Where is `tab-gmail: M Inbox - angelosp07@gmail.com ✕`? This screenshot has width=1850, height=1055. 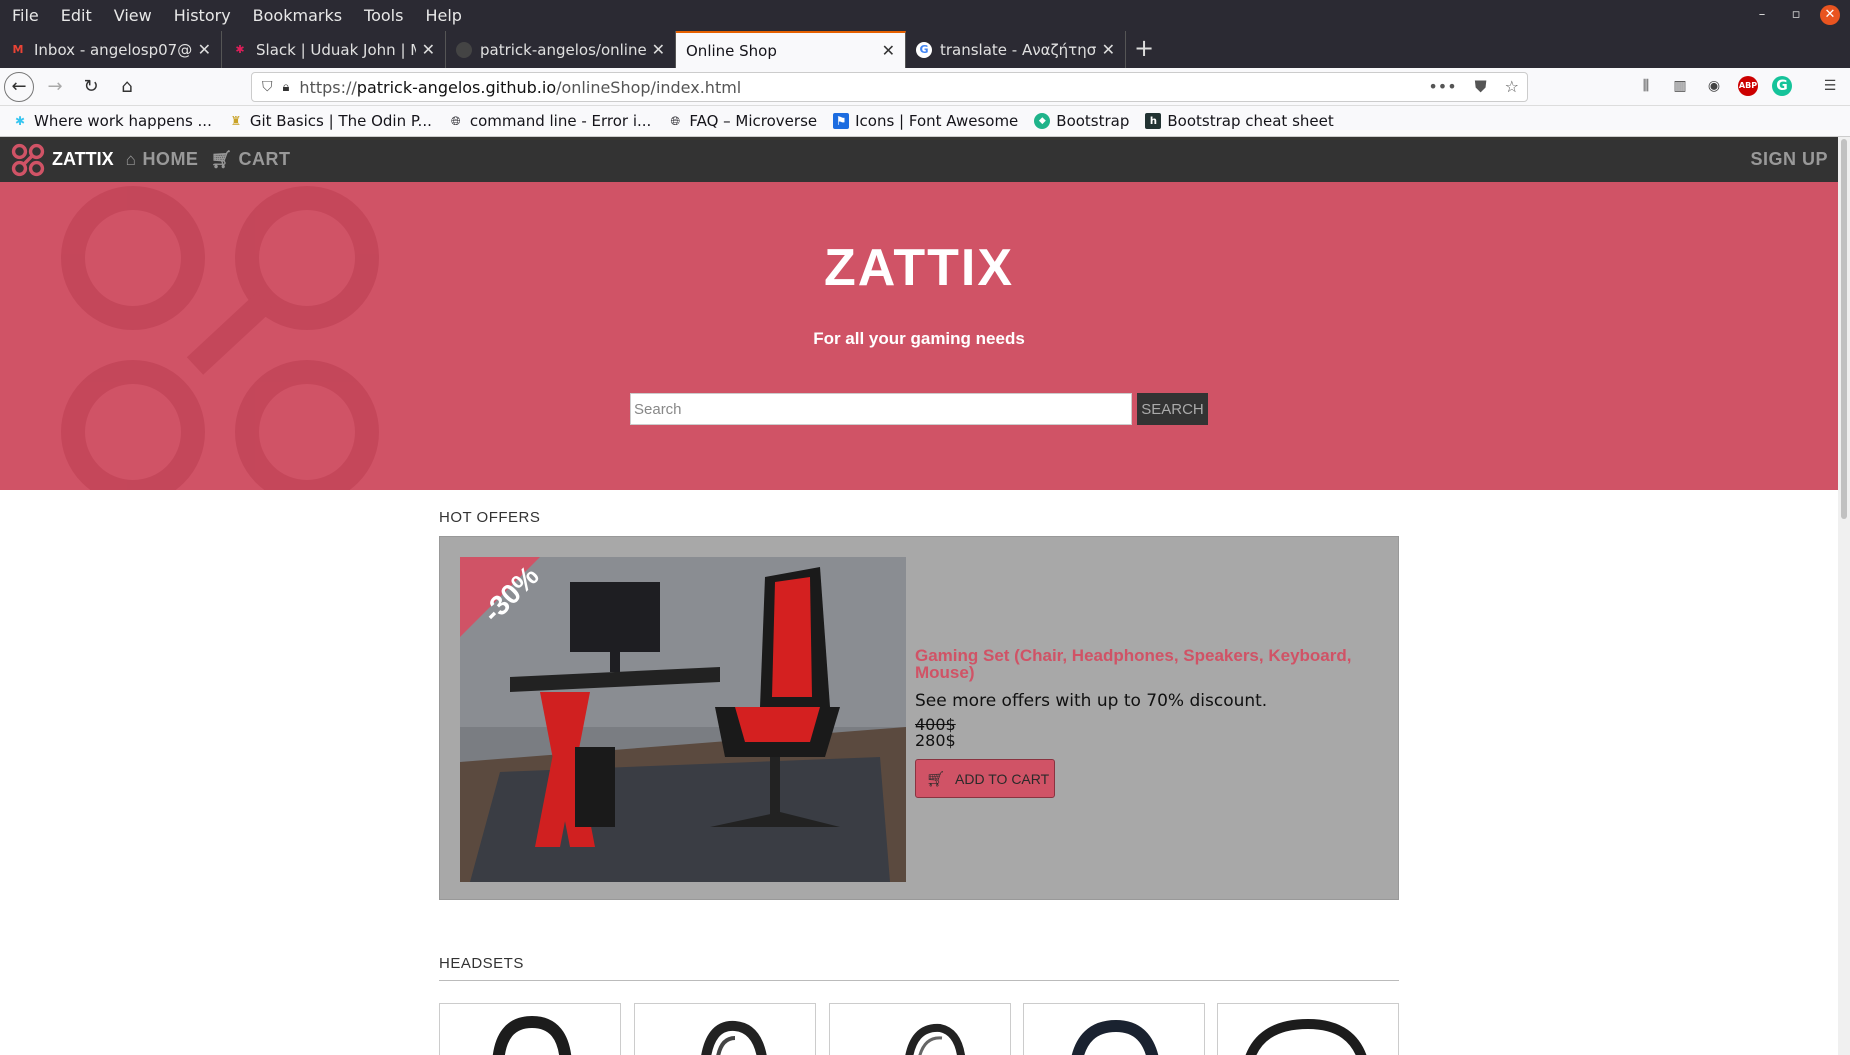 tab-gmail: M Inbox - angelosp07@gmail.com ✕ is located at coordinates (111, 49).